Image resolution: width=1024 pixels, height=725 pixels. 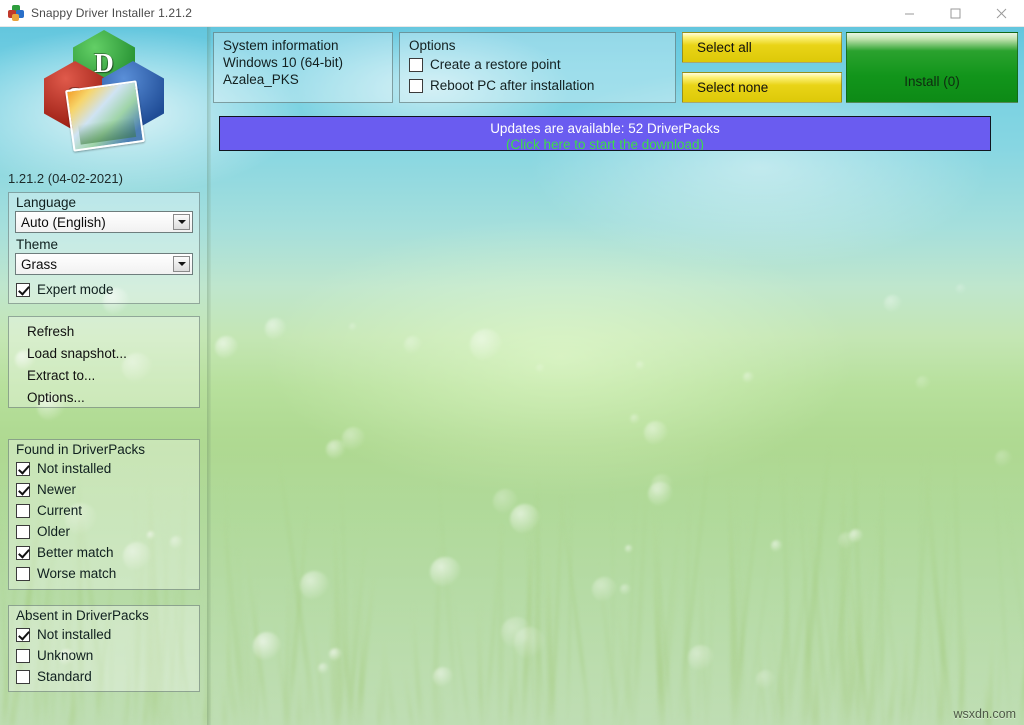 I want to click on filter-older: Older, so click(x=104, y=531).